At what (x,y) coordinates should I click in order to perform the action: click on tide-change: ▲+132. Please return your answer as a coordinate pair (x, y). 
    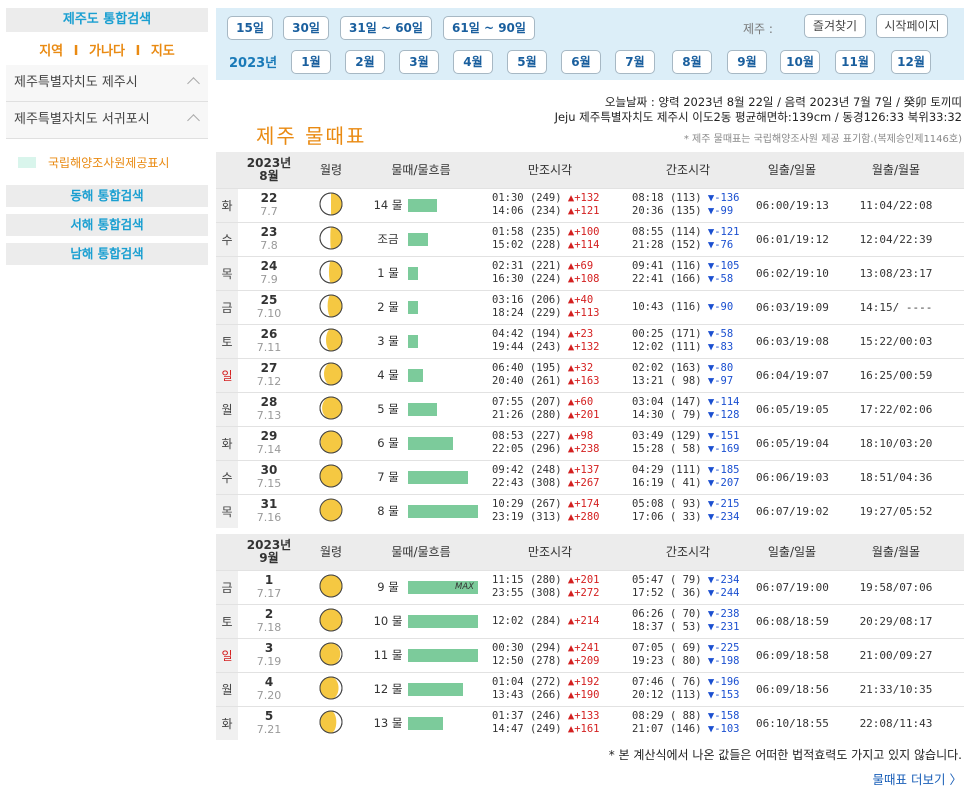
    Looking at the image, I should click on (583, 198).